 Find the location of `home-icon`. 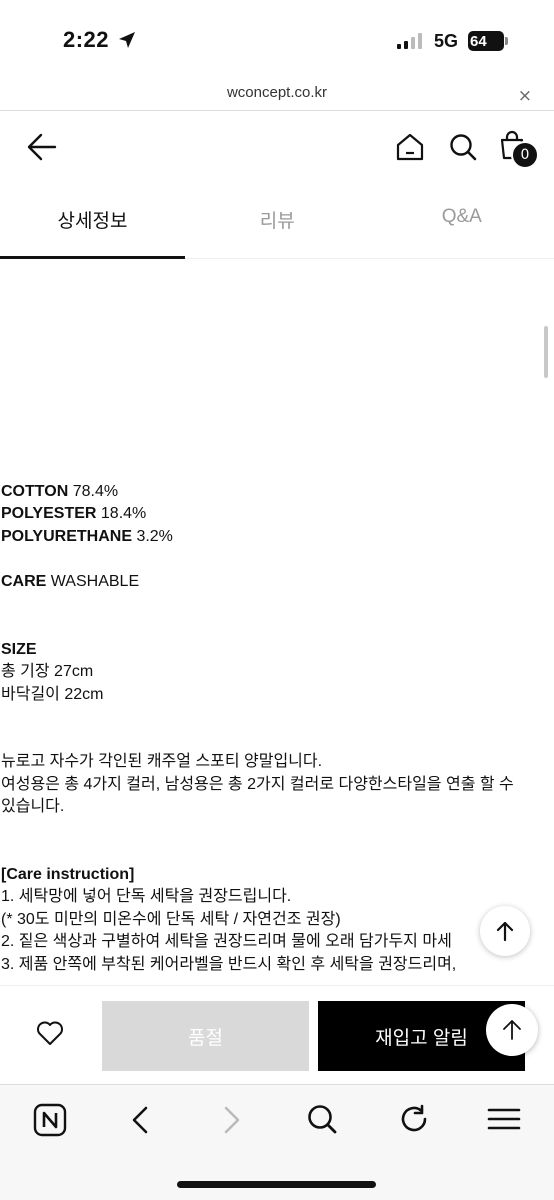

home-icon is located at coordinates (410, 147).